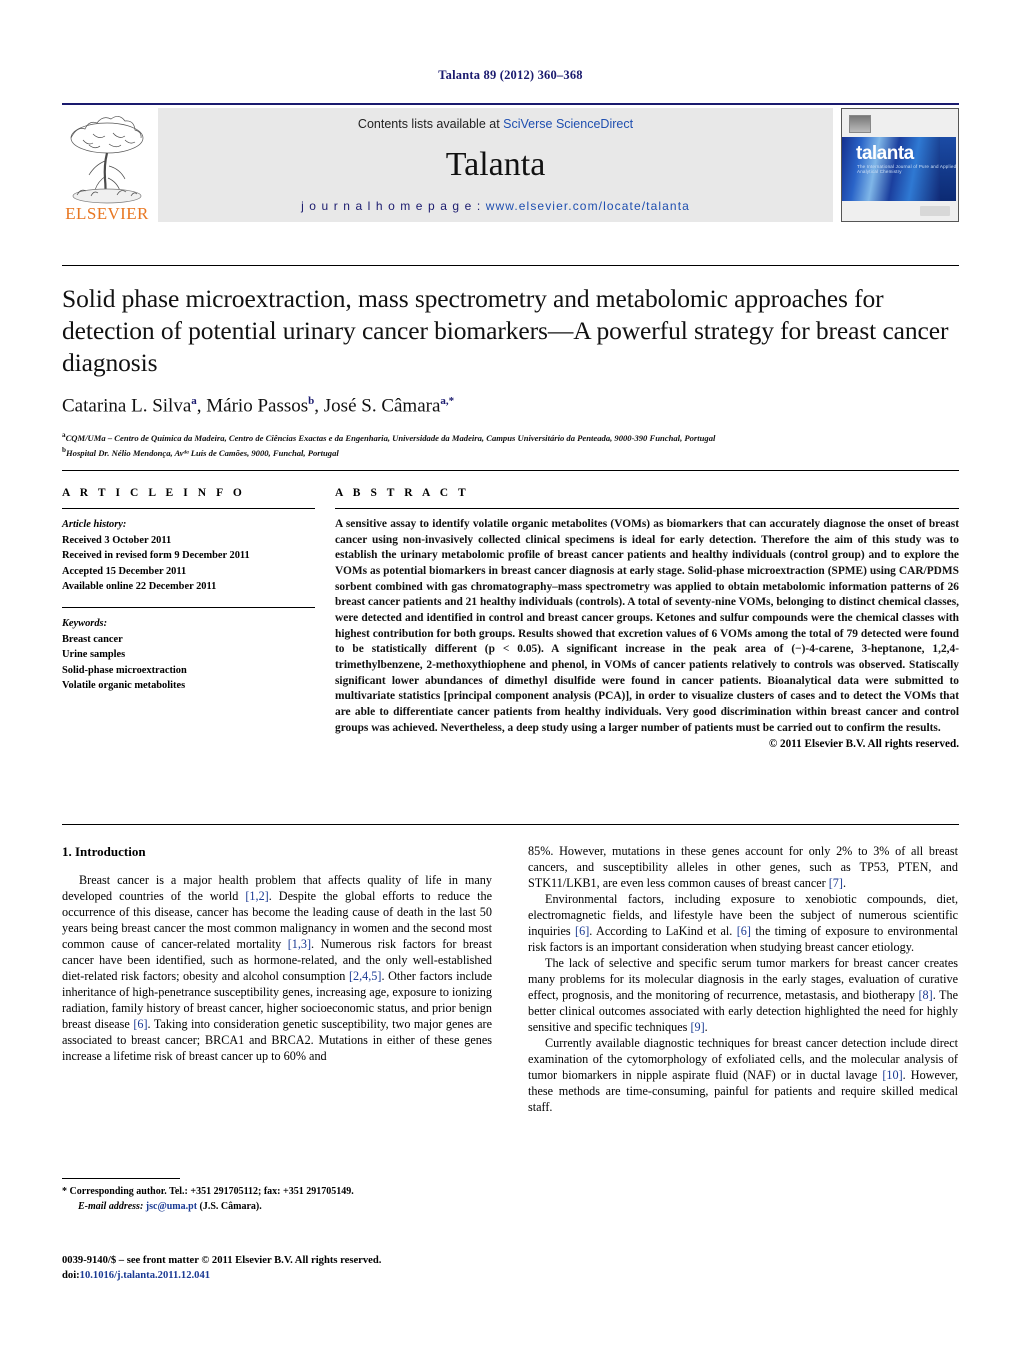 This screenshot has width=1021, height=1351. What do you see at coordinates (510, 824) in the screenshot?
I see `body-divider` at bounding box center [510, 824].